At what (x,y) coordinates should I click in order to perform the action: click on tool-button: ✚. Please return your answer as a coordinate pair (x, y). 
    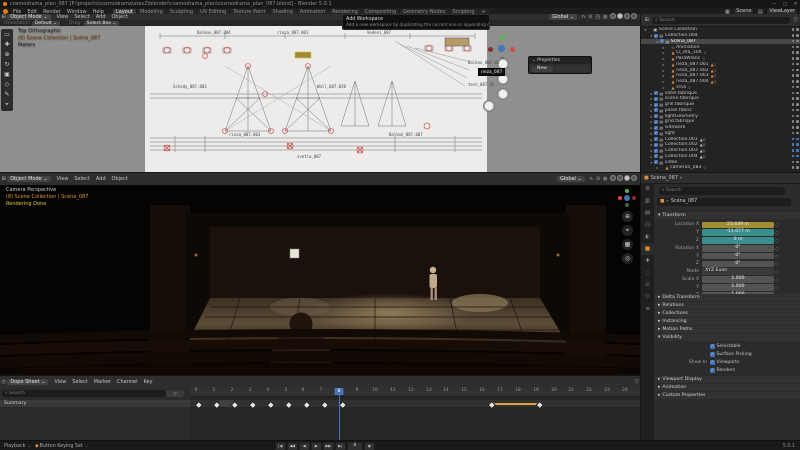
    Looking at the image, I should click on (7, 45).